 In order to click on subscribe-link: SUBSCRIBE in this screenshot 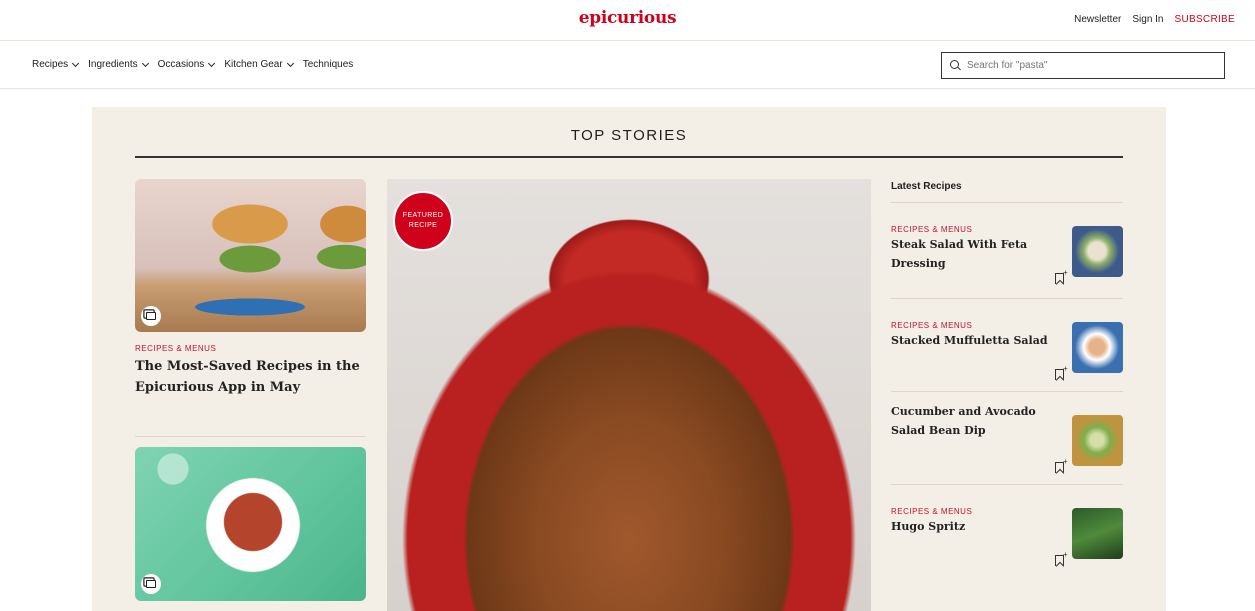, I will do `click(1205, 19)`.